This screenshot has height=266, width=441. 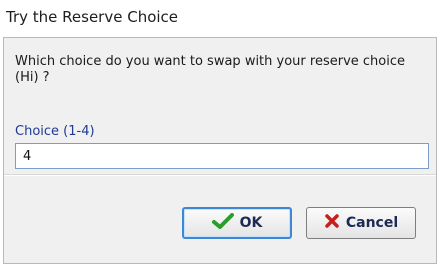 What do you see at coordinates (222, 156) in the screenshot?
I see `choice-input` at bounding box center [222, 156].